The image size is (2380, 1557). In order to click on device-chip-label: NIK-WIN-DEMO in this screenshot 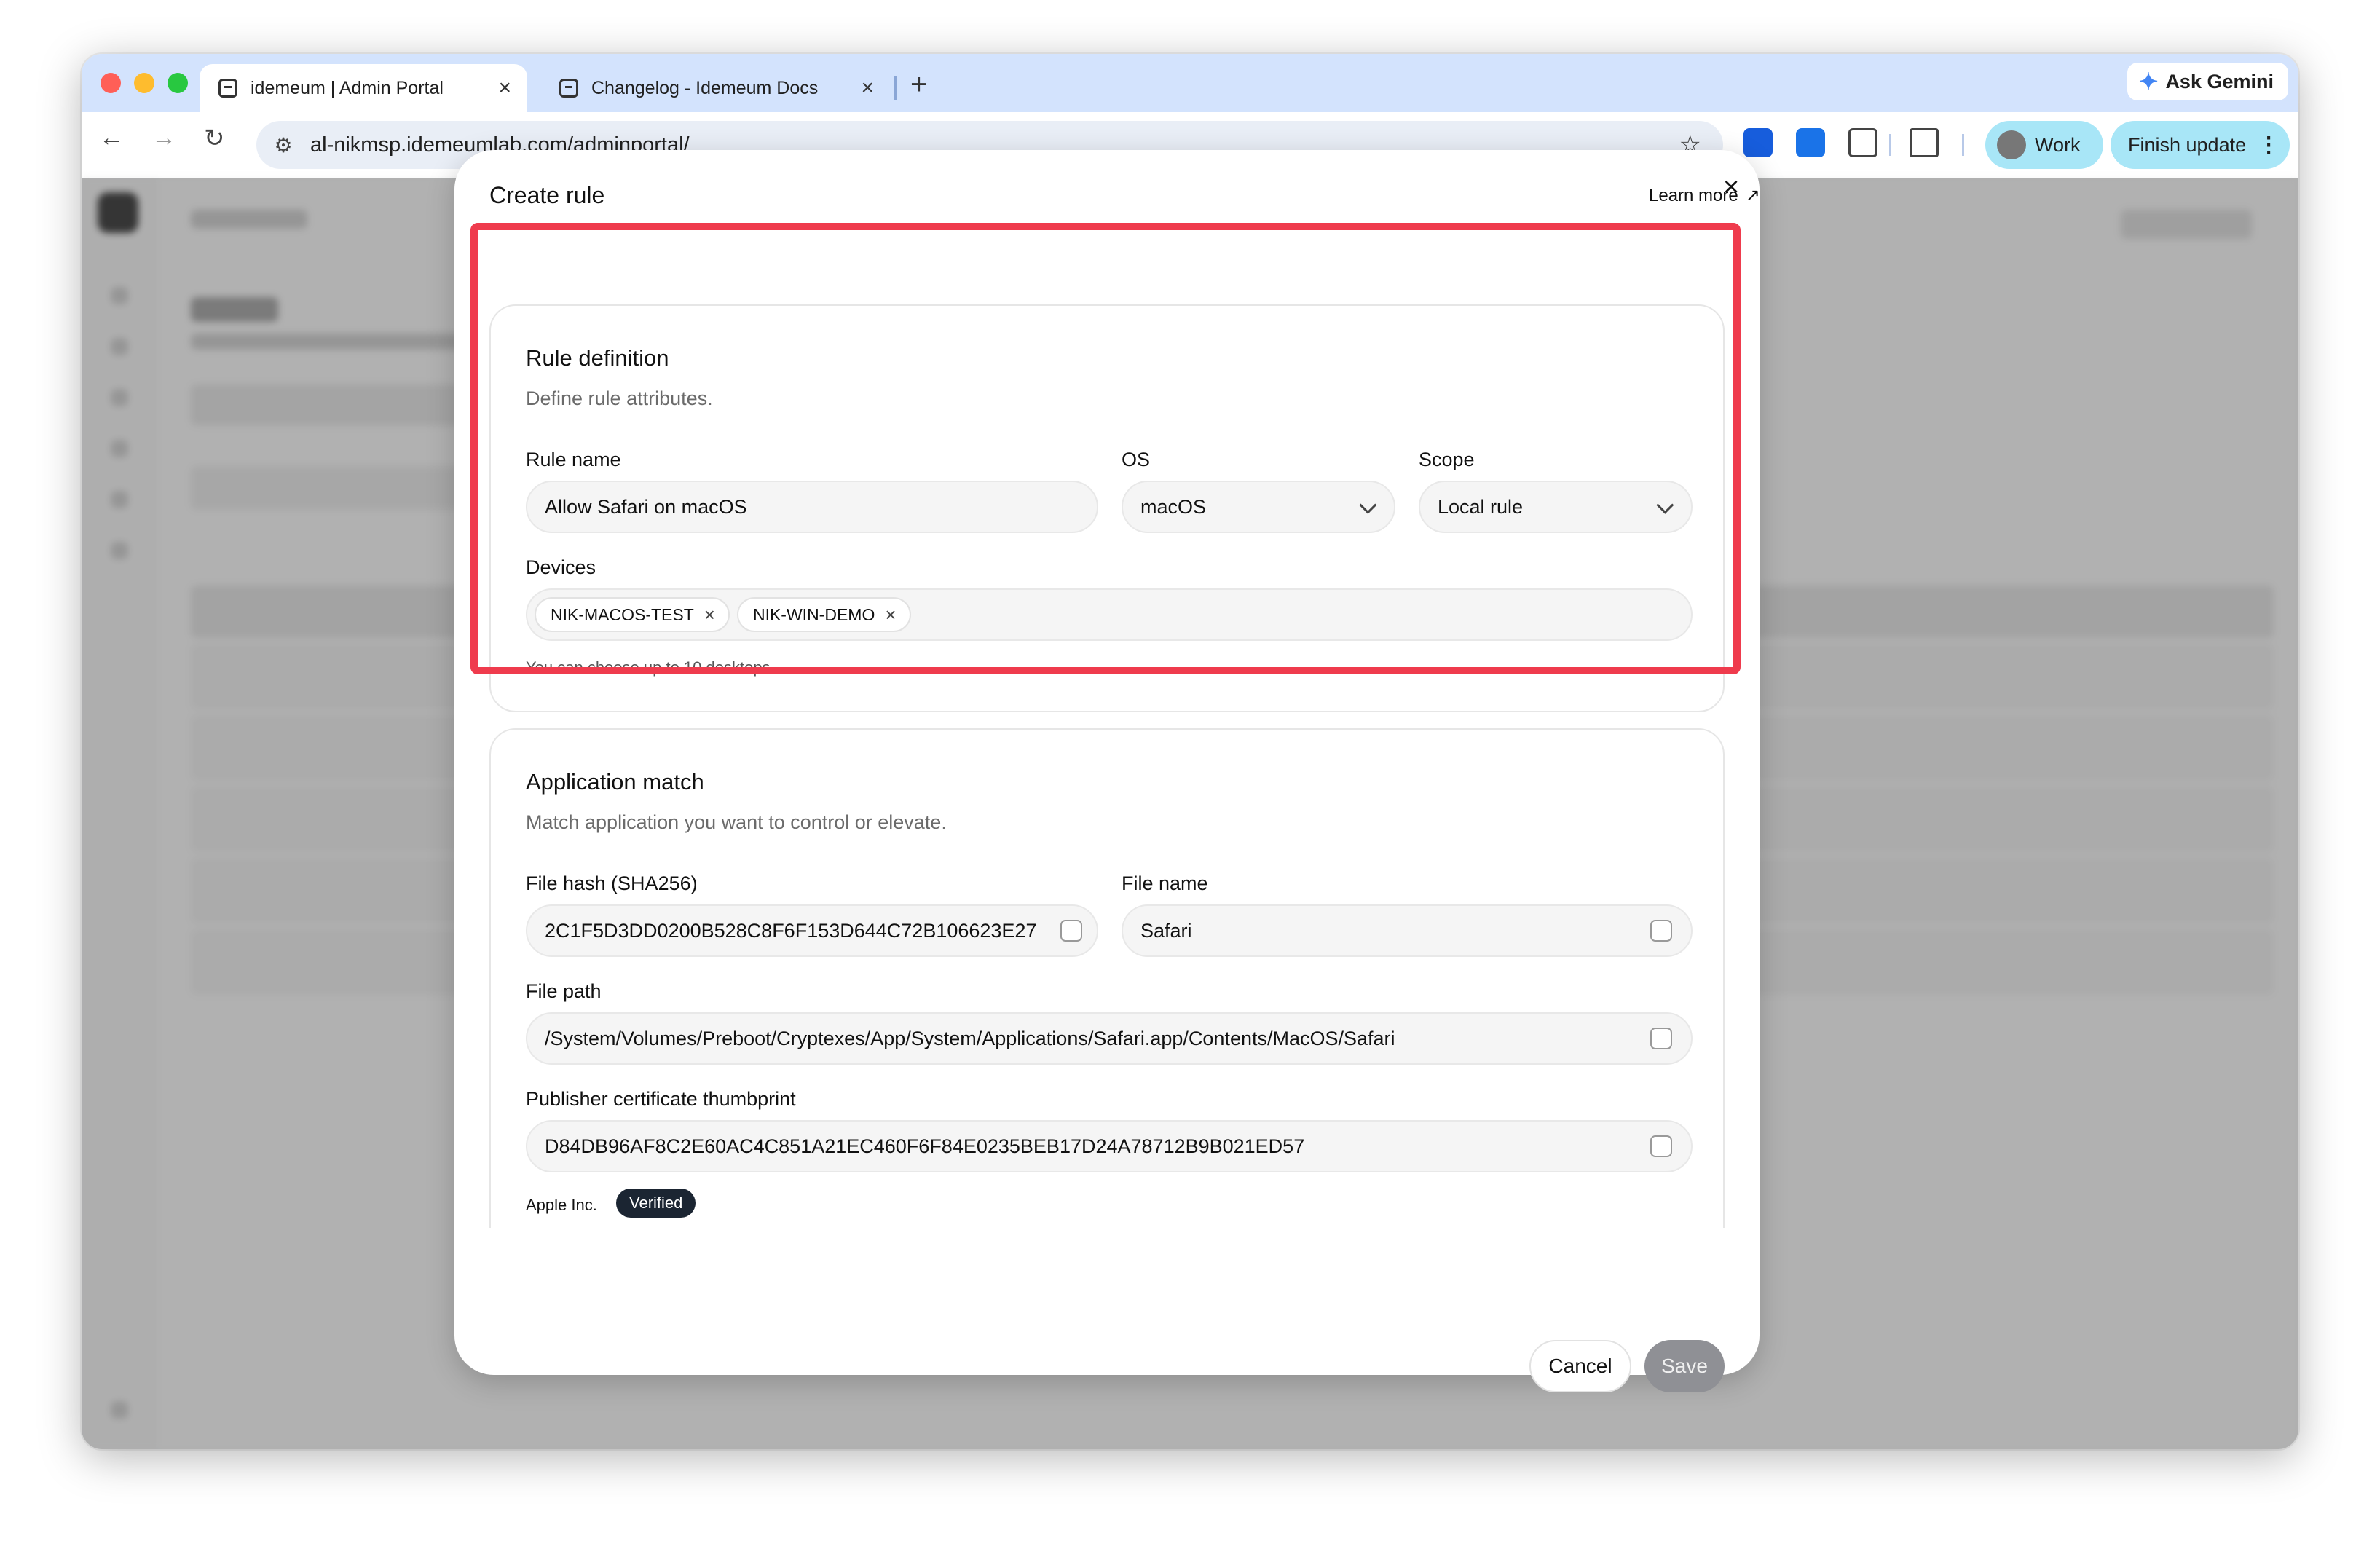, I will do `click(813, 614)`.